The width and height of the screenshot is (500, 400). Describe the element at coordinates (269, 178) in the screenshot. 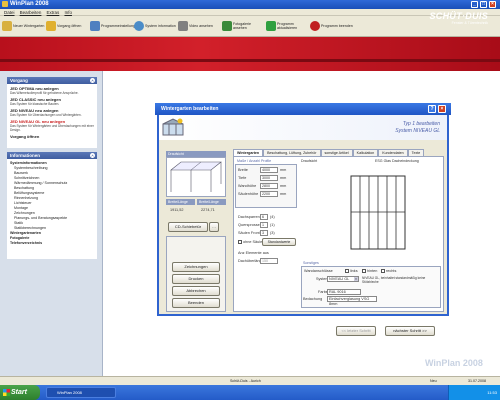

I see `tiefe-input: 3000` at that location.